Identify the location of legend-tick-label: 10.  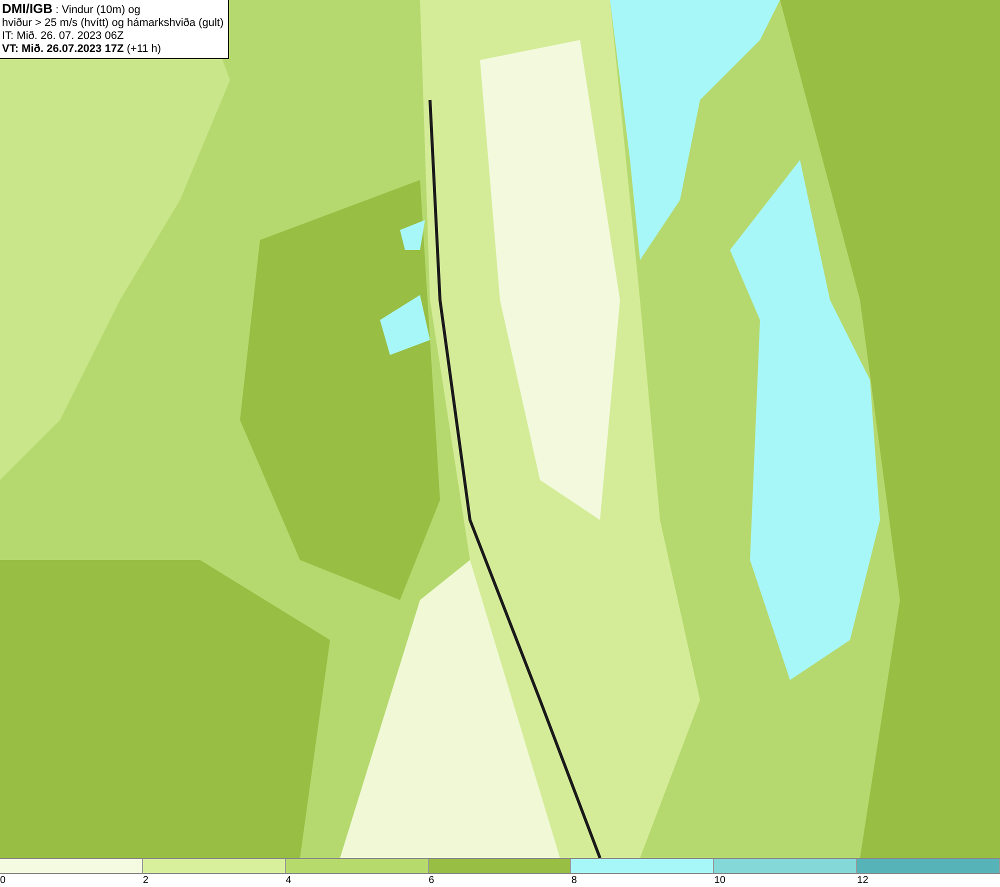
(720, 880).